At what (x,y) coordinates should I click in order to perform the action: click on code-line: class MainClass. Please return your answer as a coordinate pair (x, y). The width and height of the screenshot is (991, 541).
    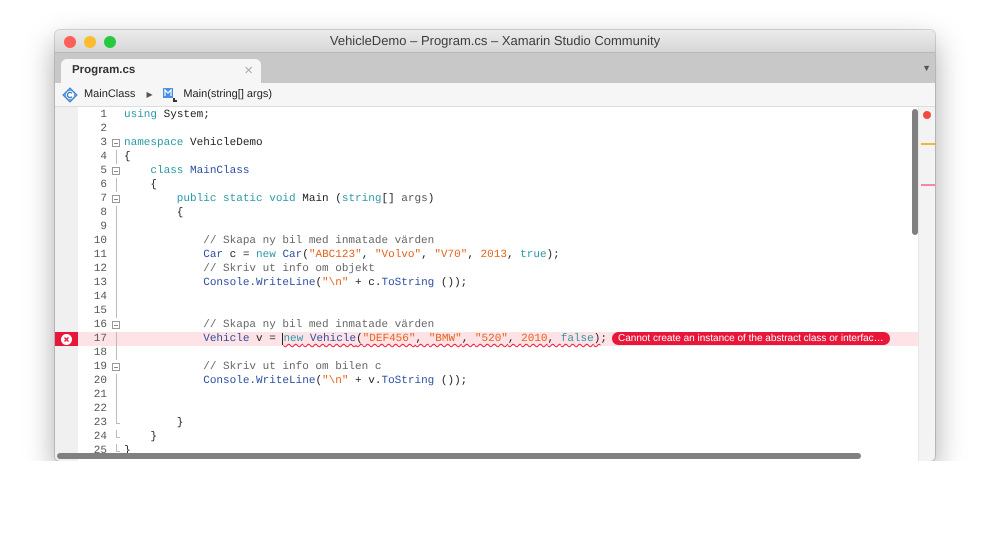
    Looking at the image, I should click on (199, 171).